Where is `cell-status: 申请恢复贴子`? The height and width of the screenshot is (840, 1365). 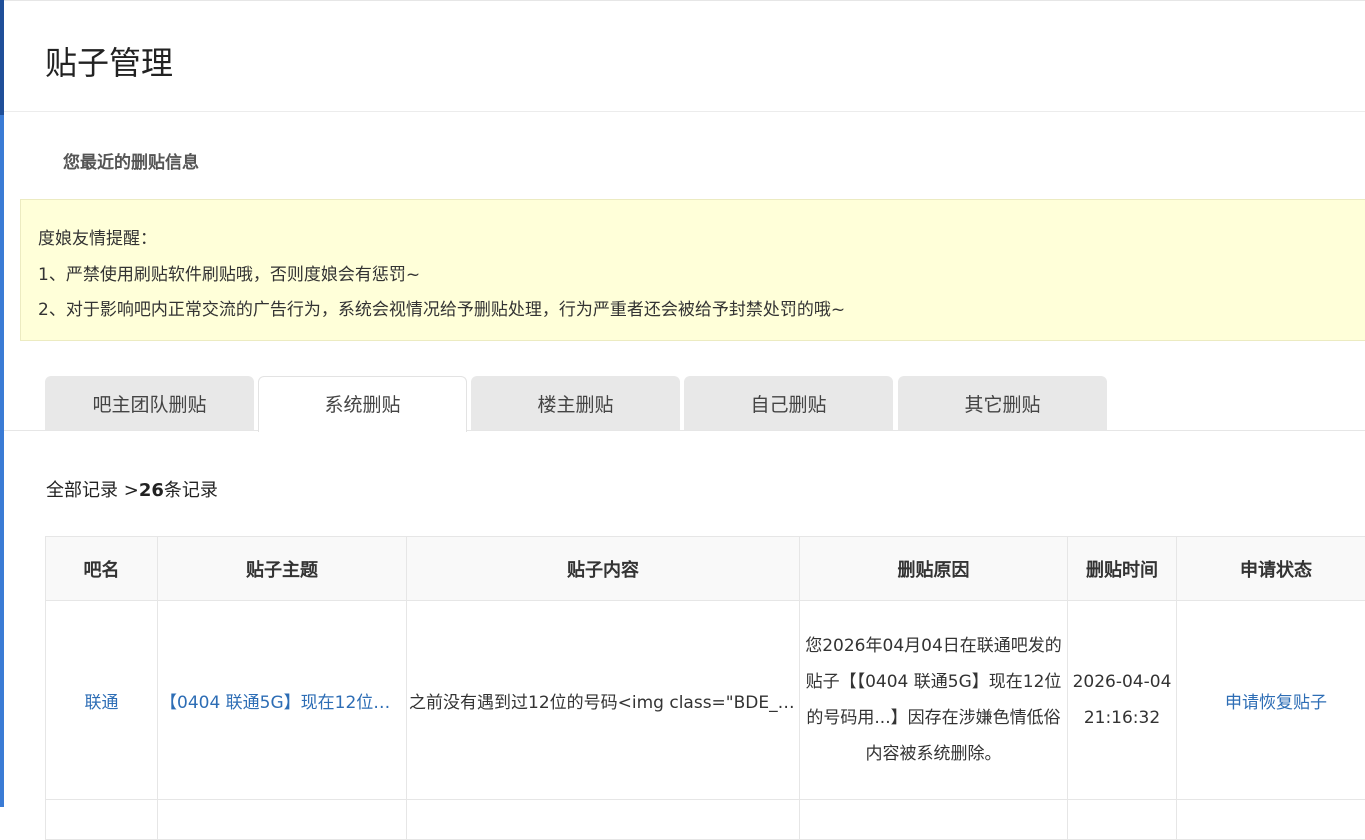 cell-status: 申请恢复贴子 is located at coordinates (1271, 700).